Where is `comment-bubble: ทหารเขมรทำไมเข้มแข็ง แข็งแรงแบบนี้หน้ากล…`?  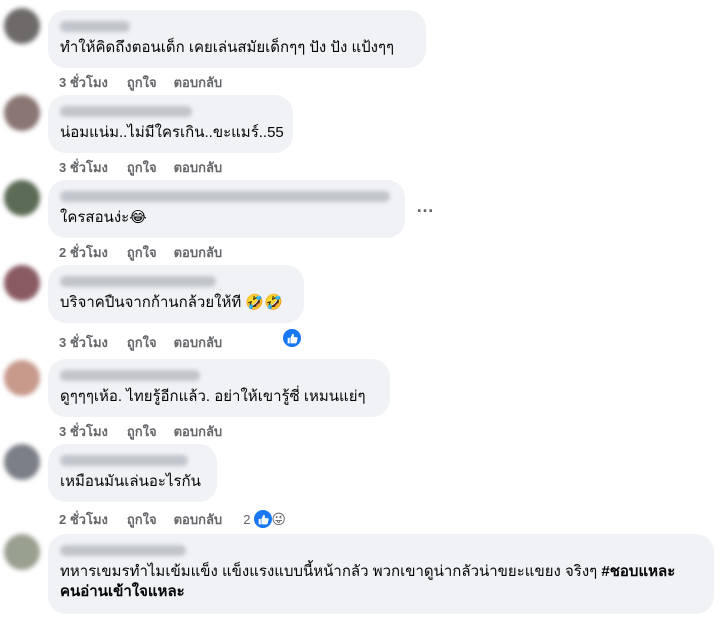 comment-bubble: ทหารเขมรทำไมเข้มแข็ง แข็งแรงแบบนี้หน้ากล… is located at coordinates (381, 574).